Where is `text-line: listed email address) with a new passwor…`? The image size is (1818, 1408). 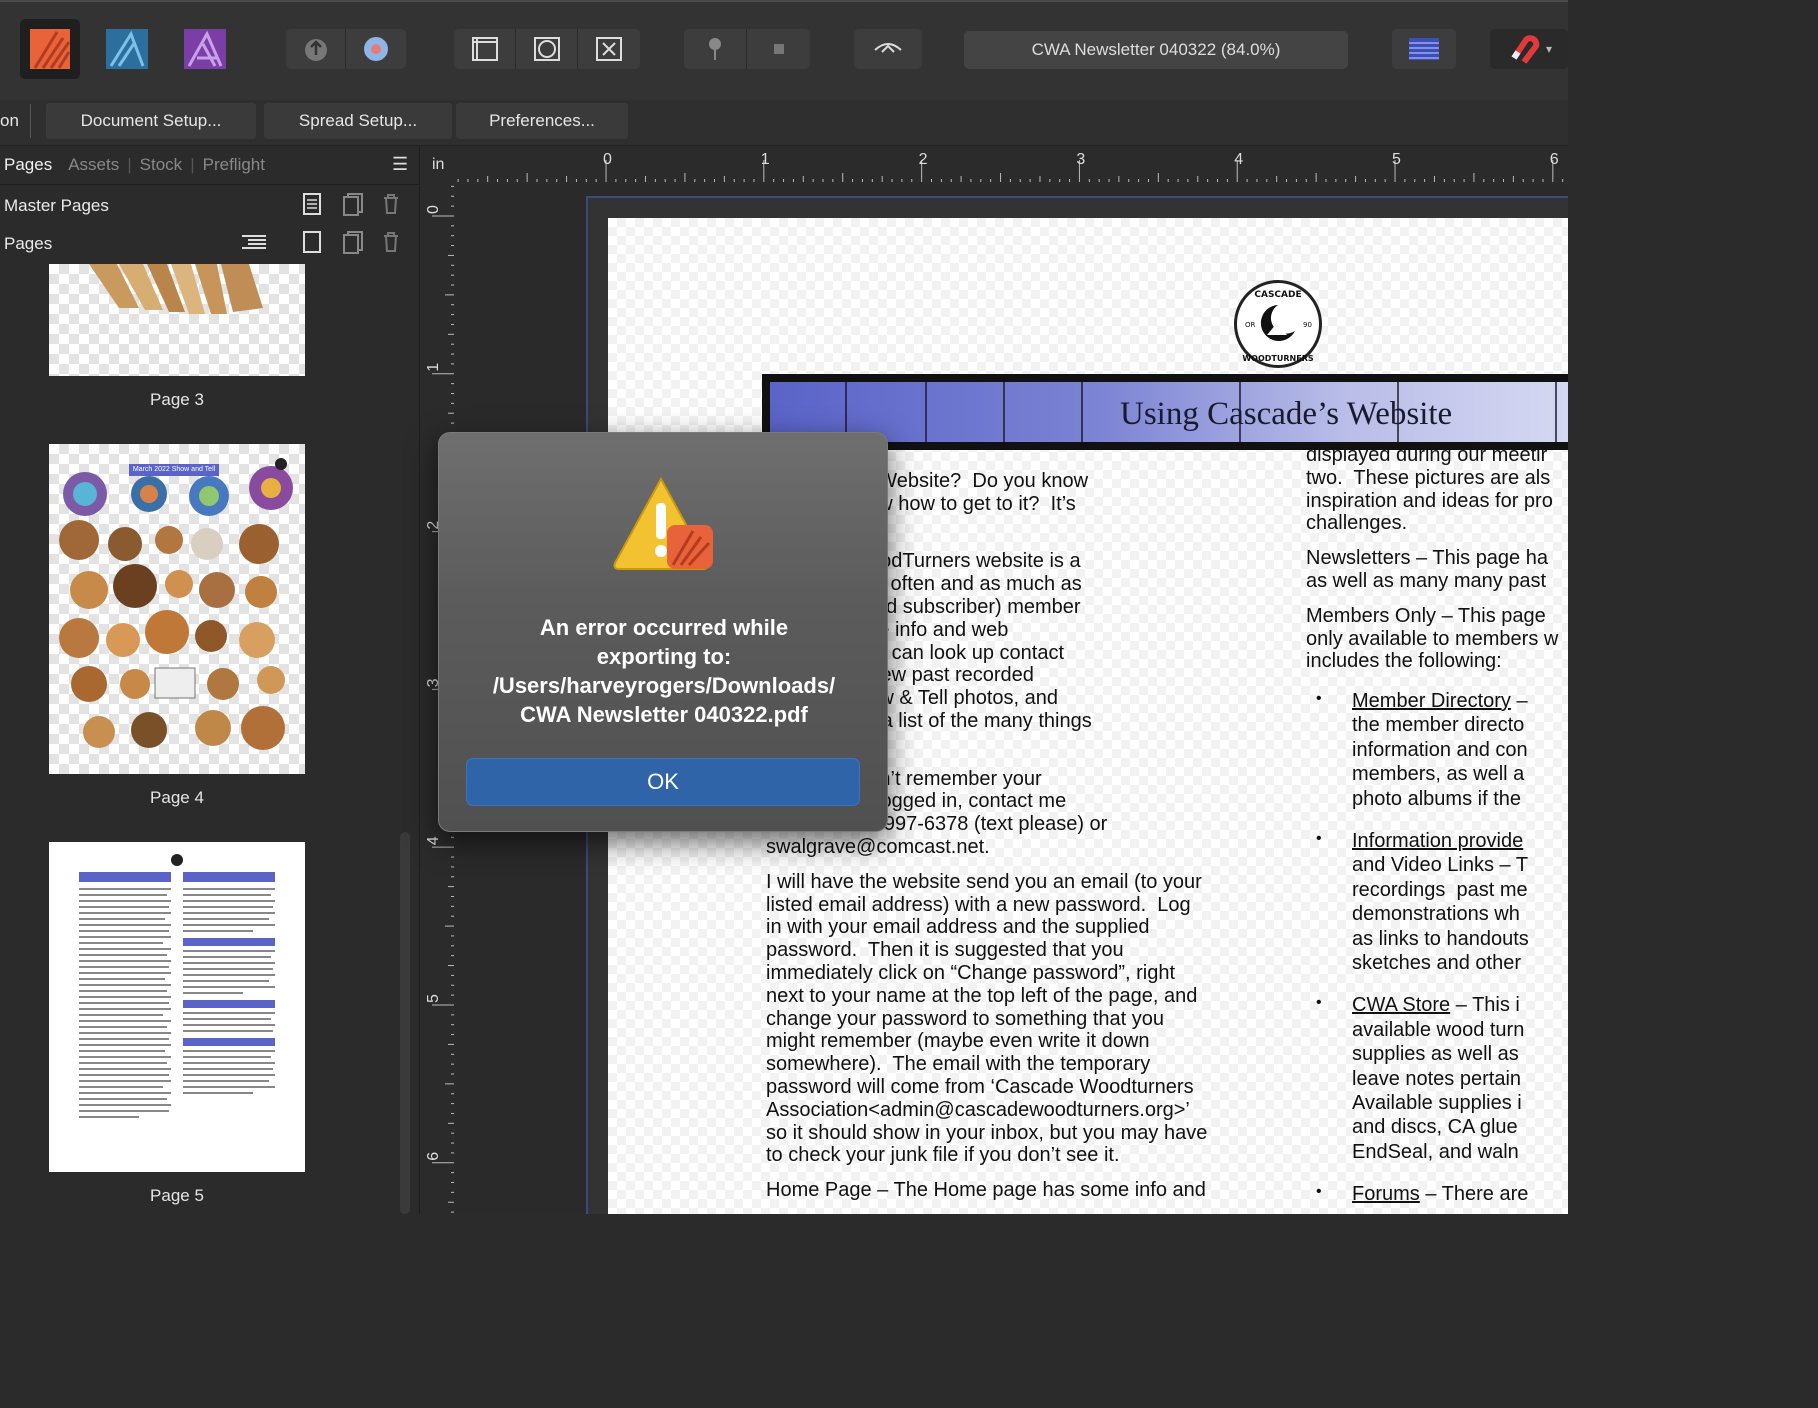
text-line: listed email address) with a new passwor… is located at coordinates (978, 904).